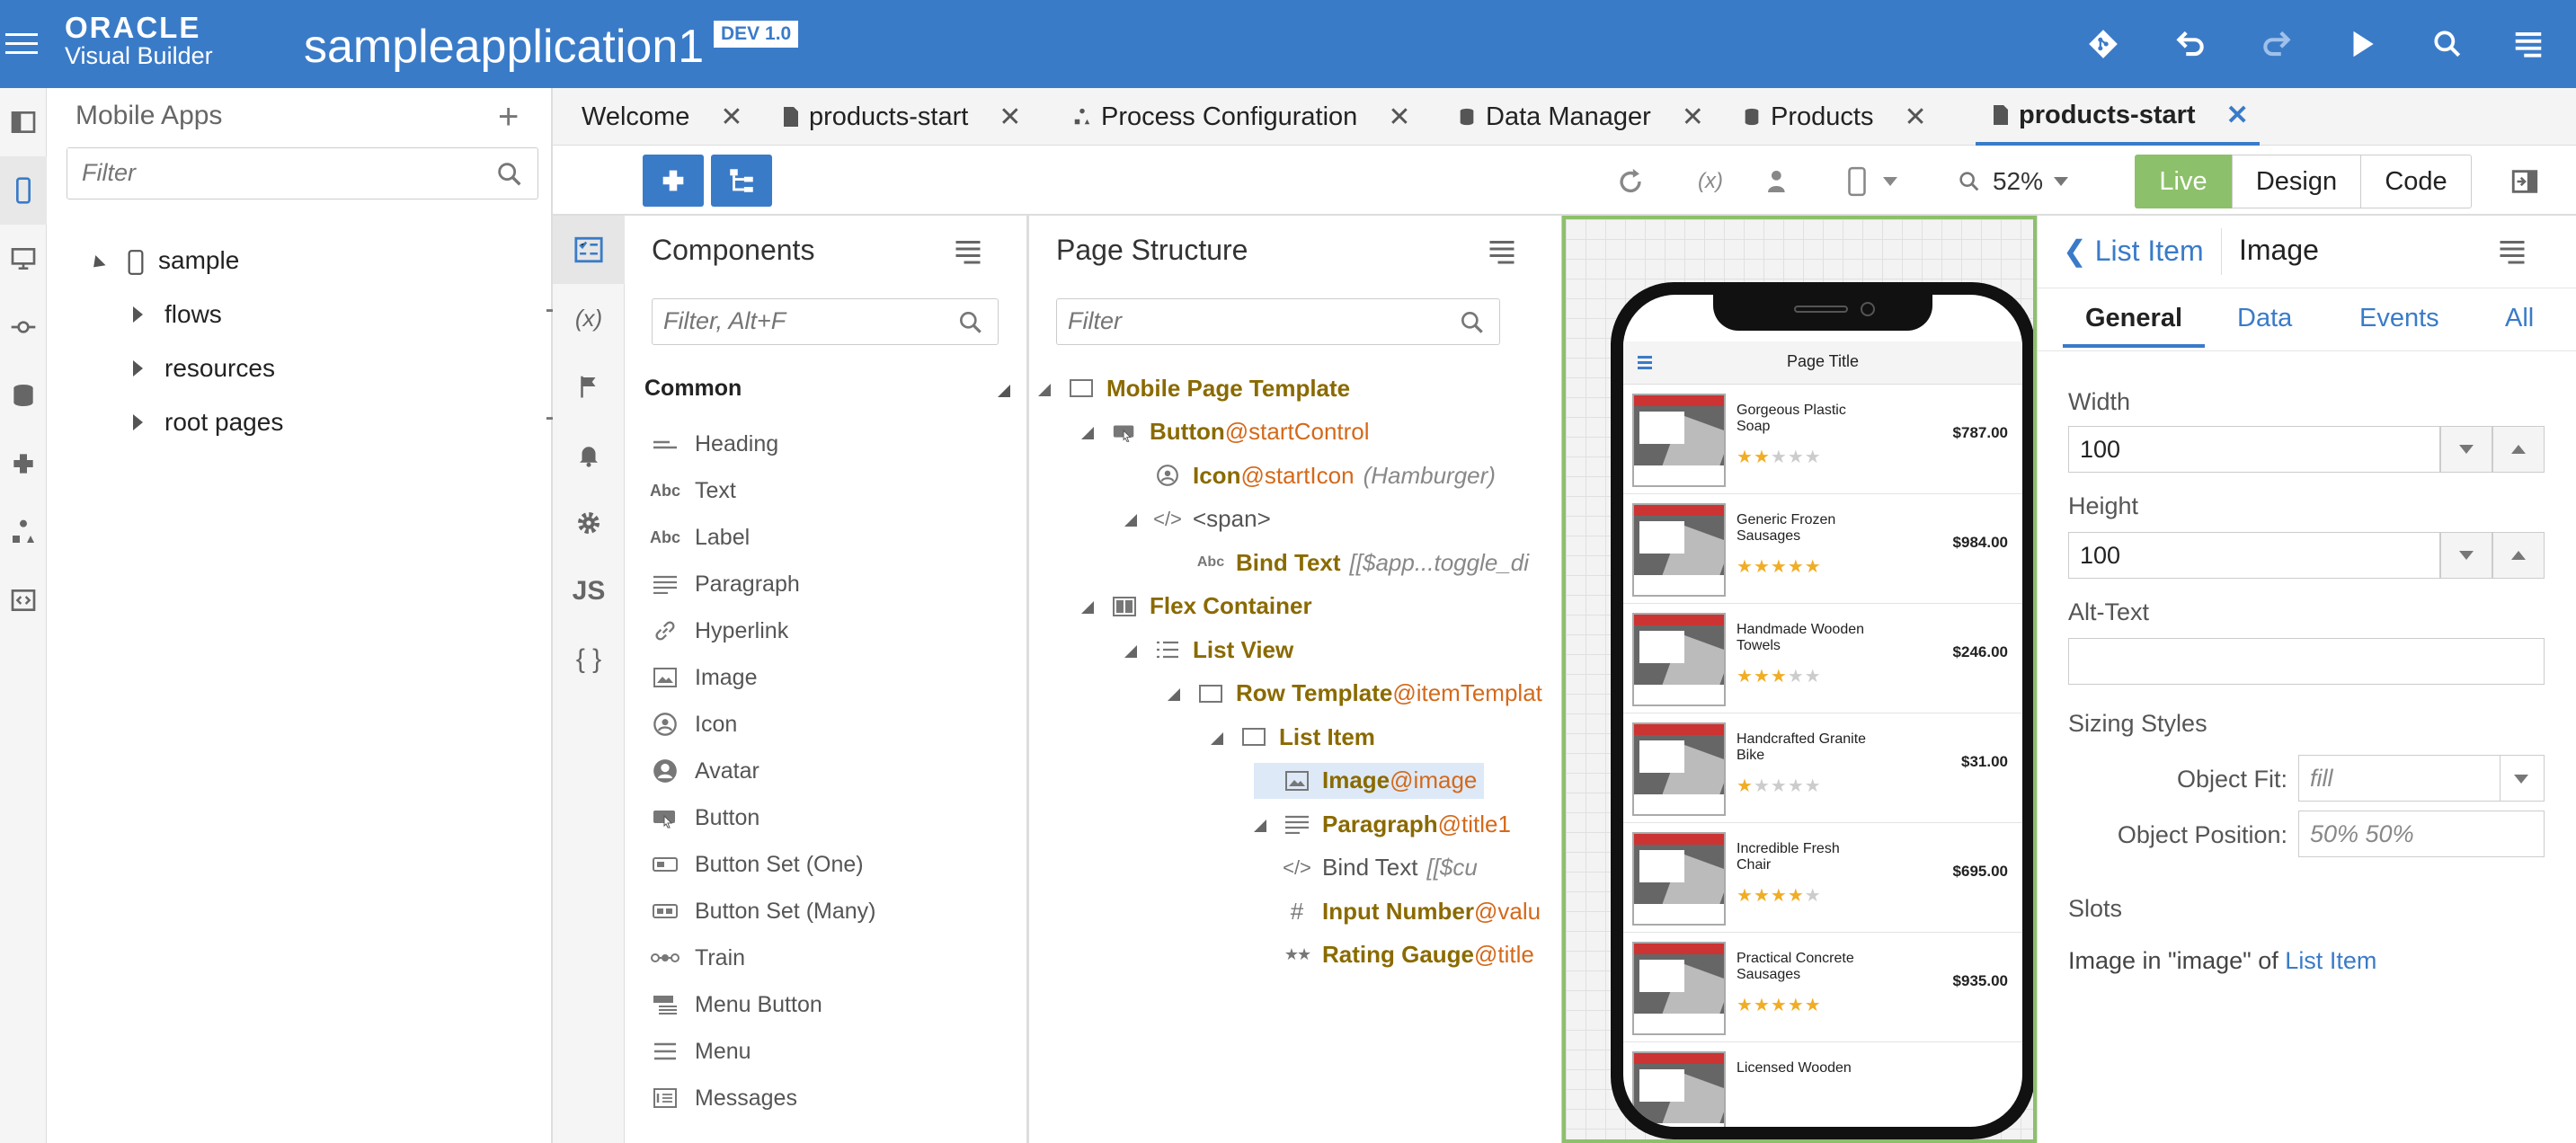 The width and height of the screenshot is (2576, 1143). What do you see at coordinates (23, 191) in the screenshot?
I see `mobile-apps-icon` at bounding box center [23, 191].